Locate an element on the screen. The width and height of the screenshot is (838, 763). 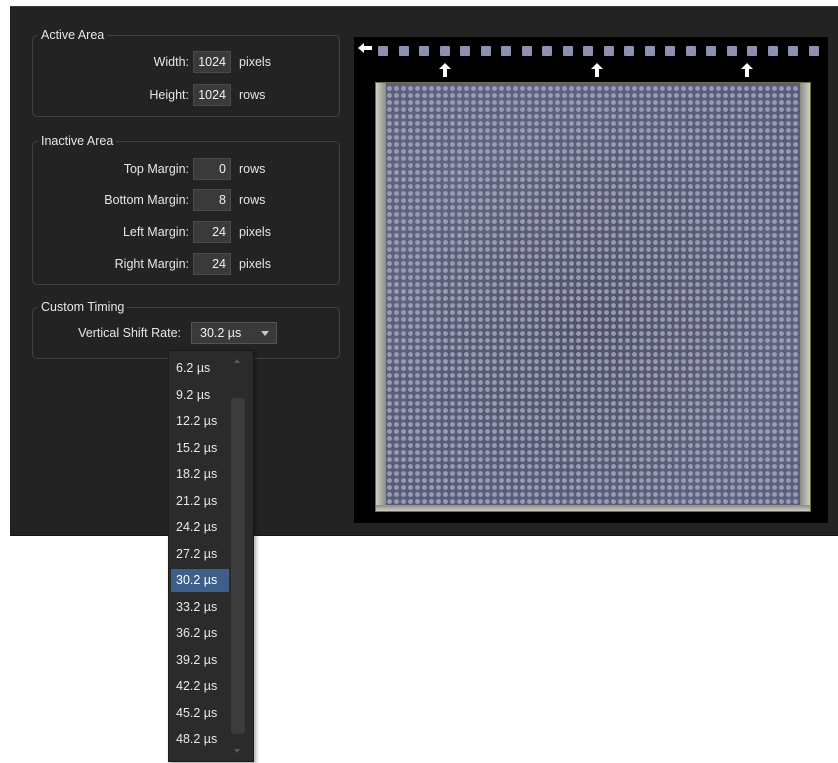
dropdown-option: 6.2 µs is located at coordinates (200, 368).